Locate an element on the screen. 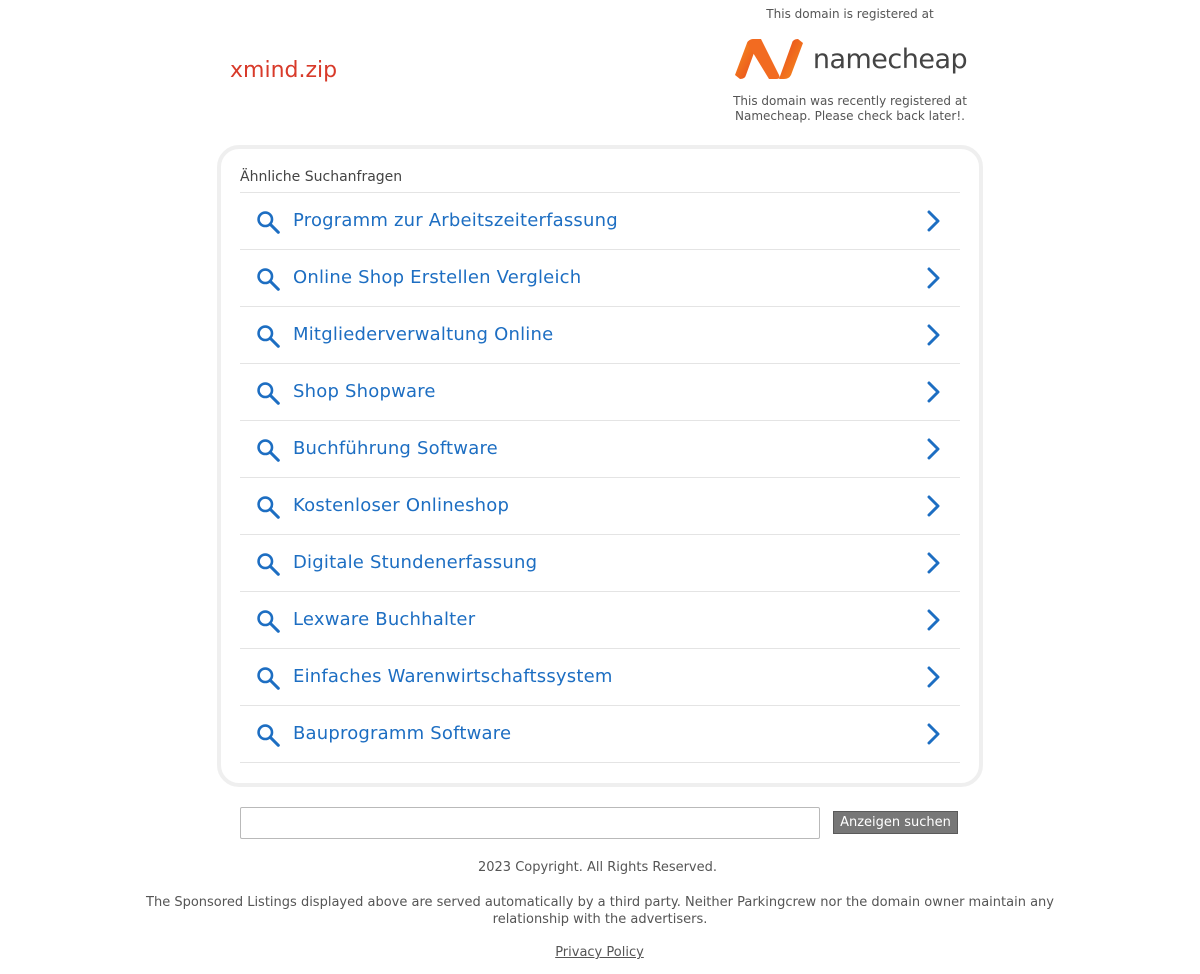 The width and height of the screenshot is (1200, 974). privacy-policy-link: Privacy Policy is located at coordinates (599, 952).